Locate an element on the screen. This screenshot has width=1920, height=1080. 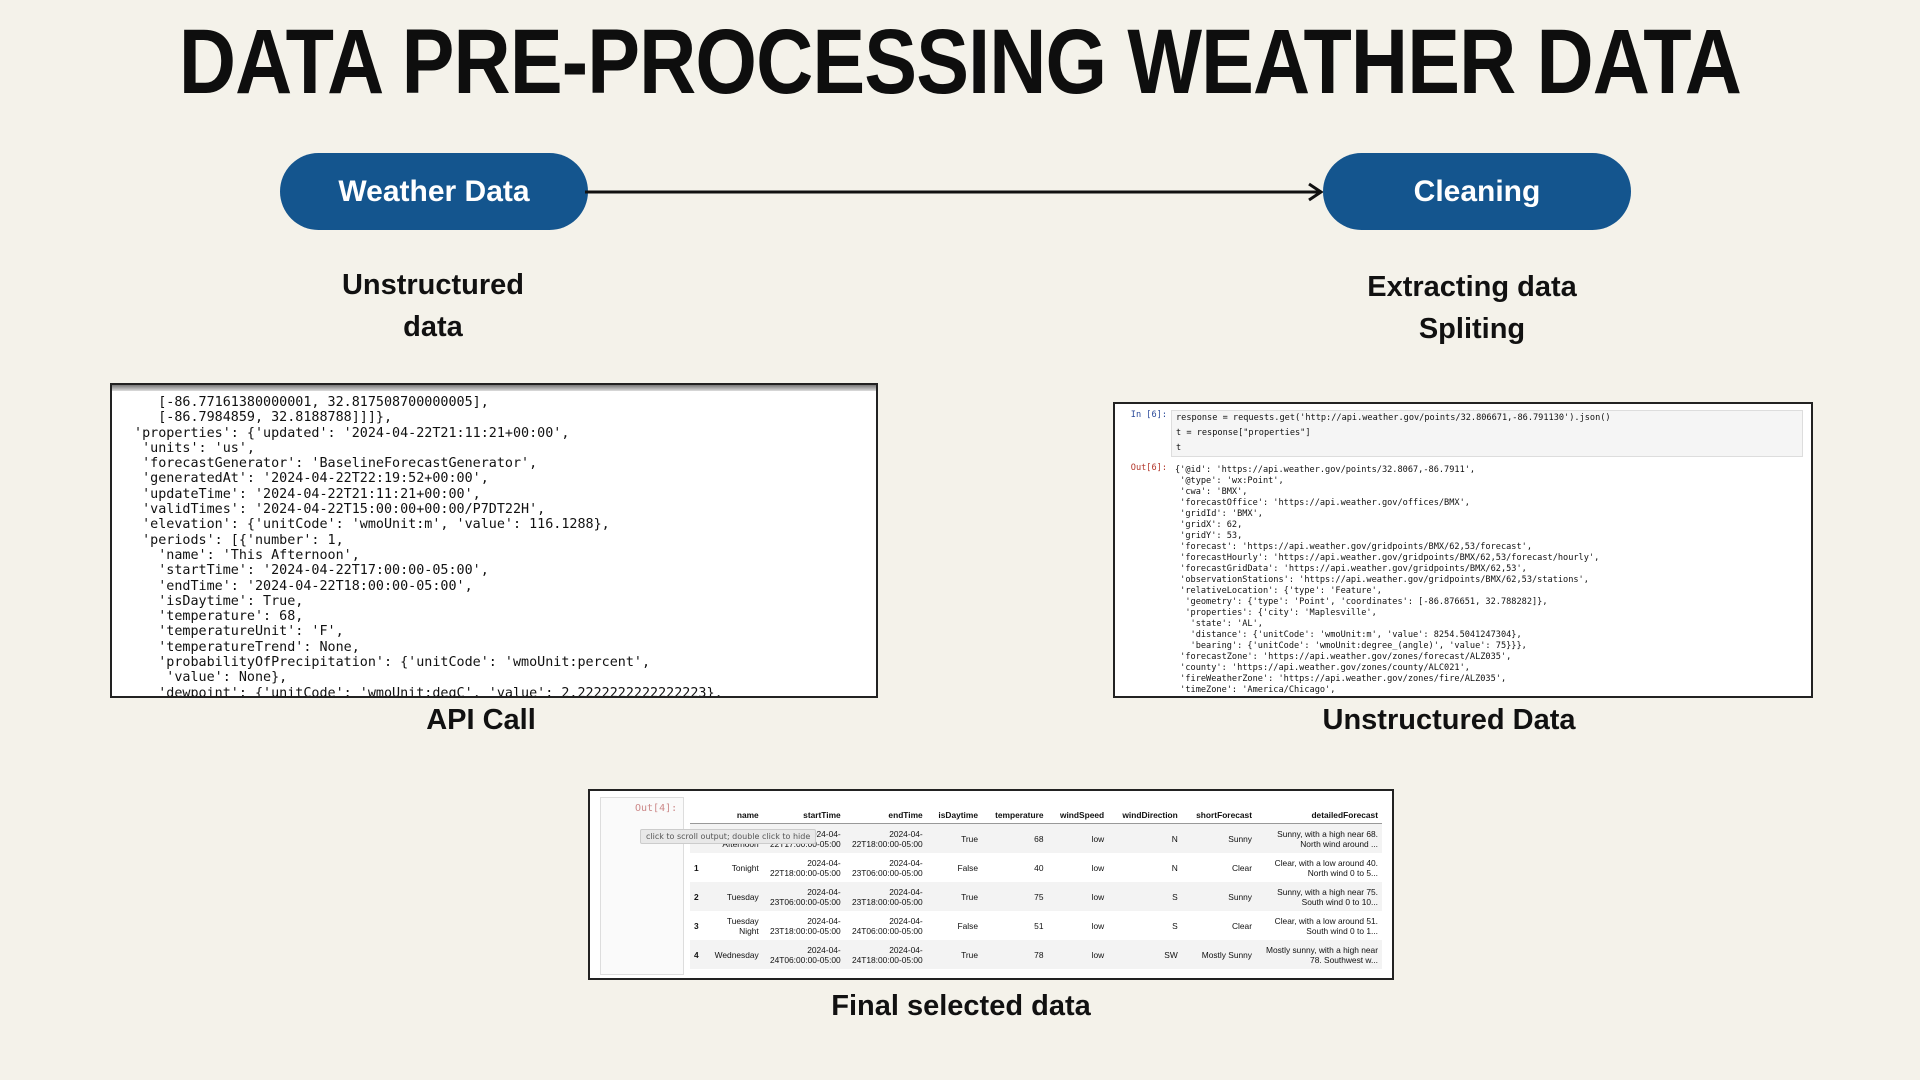
cleaning-node: Cleaning is located at coordinates (1477, 191).